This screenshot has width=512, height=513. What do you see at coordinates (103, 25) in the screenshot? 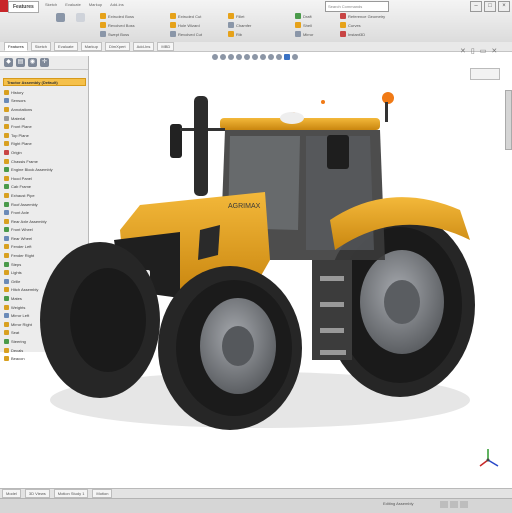
I see `revolve-boss-icon` at bounding box center [103, 25].